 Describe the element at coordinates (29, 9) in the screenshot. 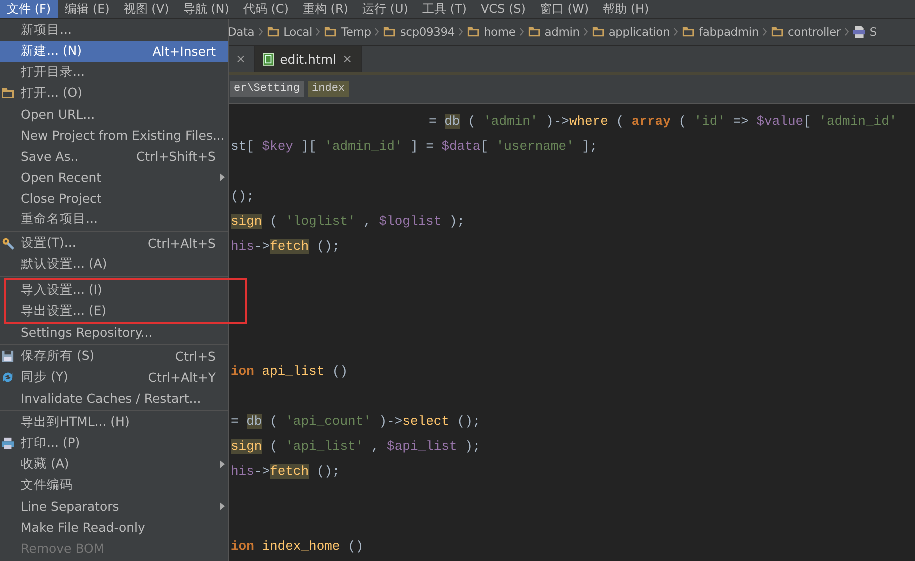

I see `menu-bar-item: 文件 (F)` at that location.